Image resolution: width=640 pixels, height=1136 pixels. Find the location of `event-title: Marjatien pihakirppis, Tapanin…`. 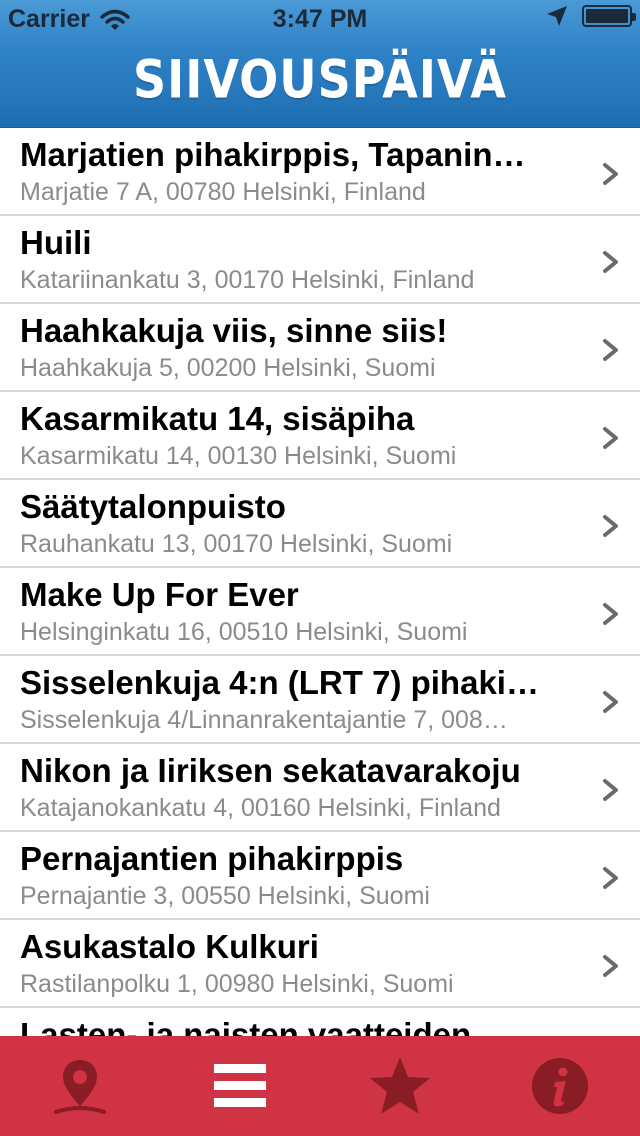

event-title: Marjatien pihakirppis, Tapanin… is located at coordinates (273, 154).